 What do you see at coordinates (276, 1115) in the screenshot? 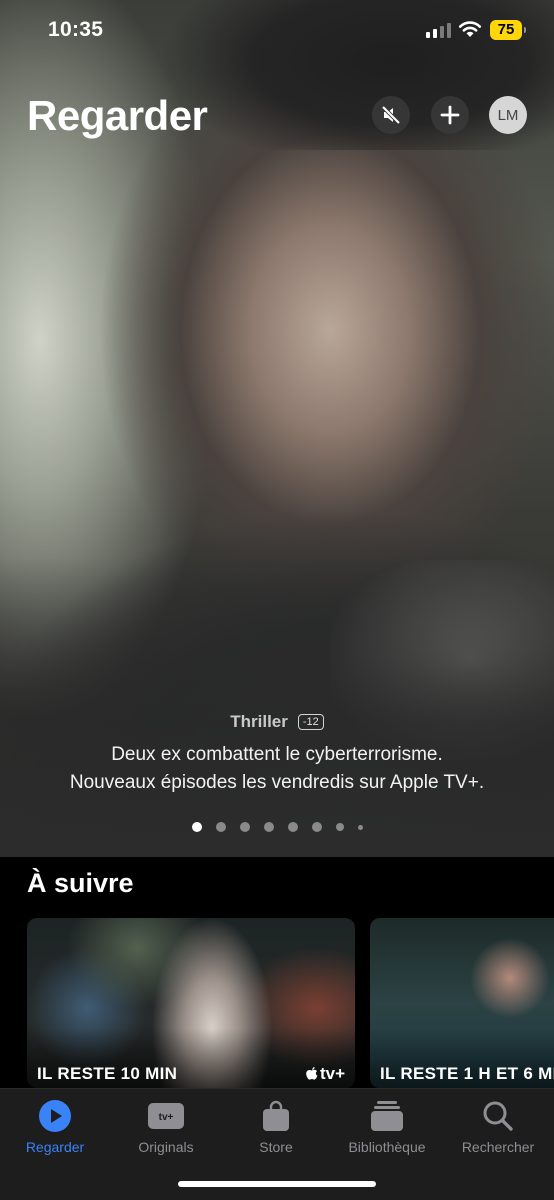
I see `shopping-bag-icon` at bounding box center [276, 1115].